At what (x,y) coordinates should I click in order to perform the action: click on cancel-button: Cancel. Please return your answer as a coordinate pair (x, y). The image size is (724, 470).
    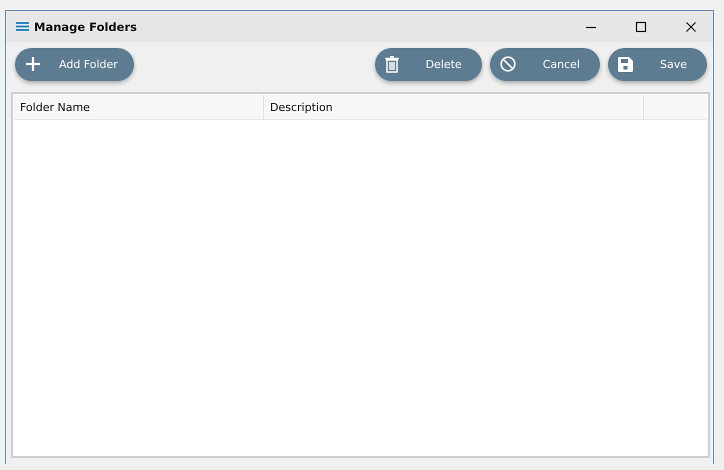
    Looking at the image, I should click on (545, 64).